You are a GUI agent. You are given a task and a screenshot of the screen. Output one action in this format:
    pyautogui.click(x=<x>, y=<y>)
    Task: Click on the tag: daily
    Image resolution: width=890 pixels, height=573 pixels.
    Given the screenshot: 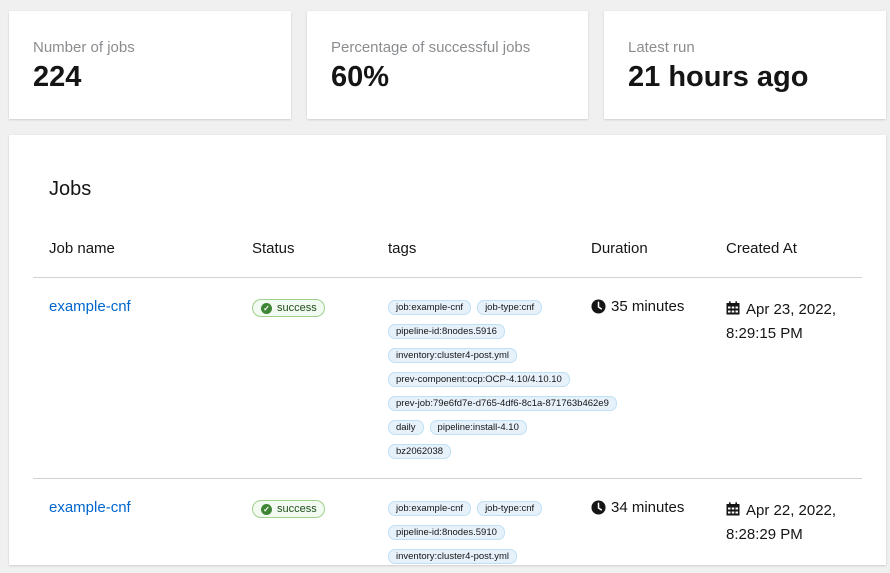 What is the action you would take?
    pyautogui.click(x=406, y=427)
    